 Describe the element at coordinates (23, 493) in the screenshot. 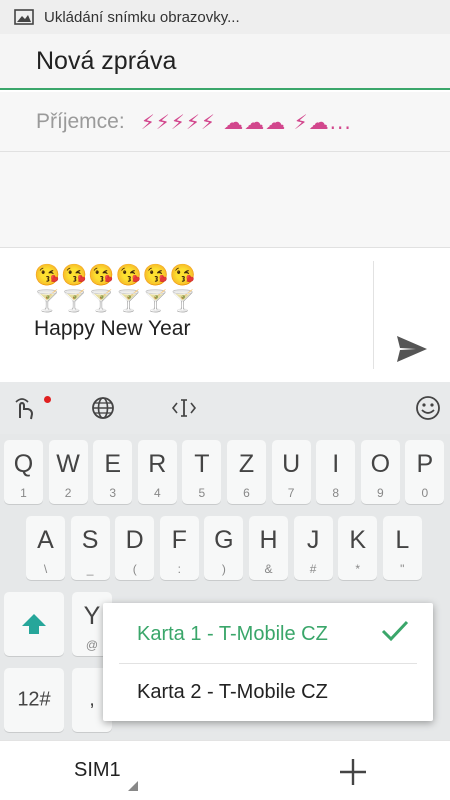

I see `key-sub-char: 1` at that location.